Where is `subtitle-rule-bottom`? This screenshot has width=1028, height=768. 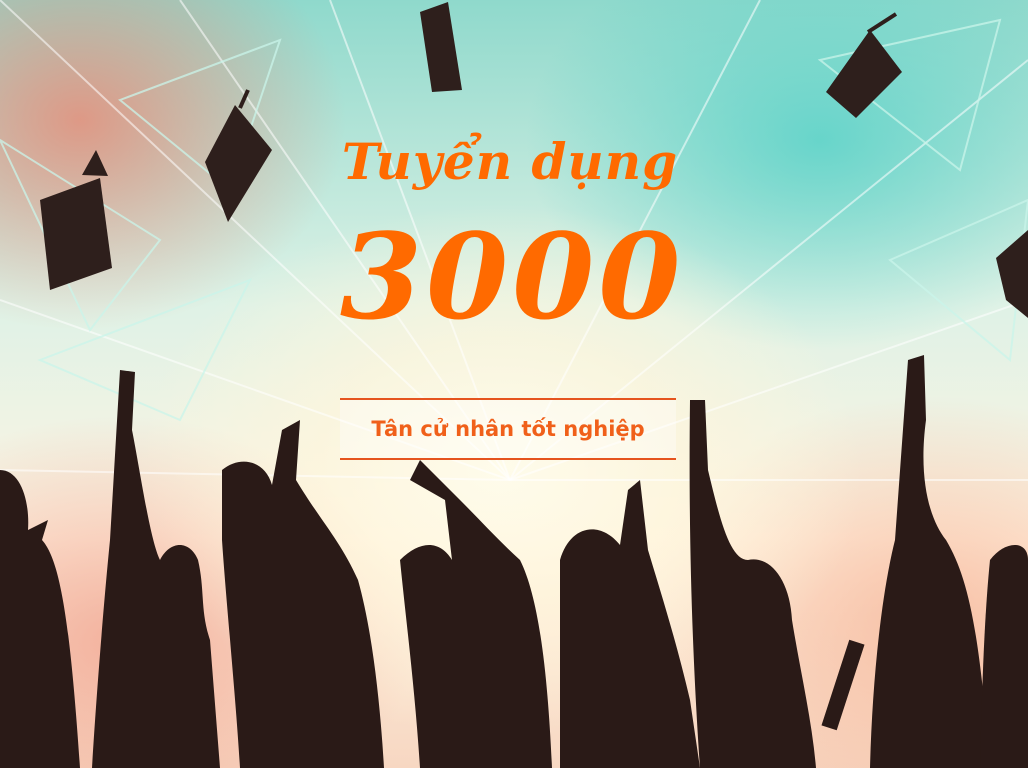
subtitle-rule-bottom is located at coordinates (508, 459).